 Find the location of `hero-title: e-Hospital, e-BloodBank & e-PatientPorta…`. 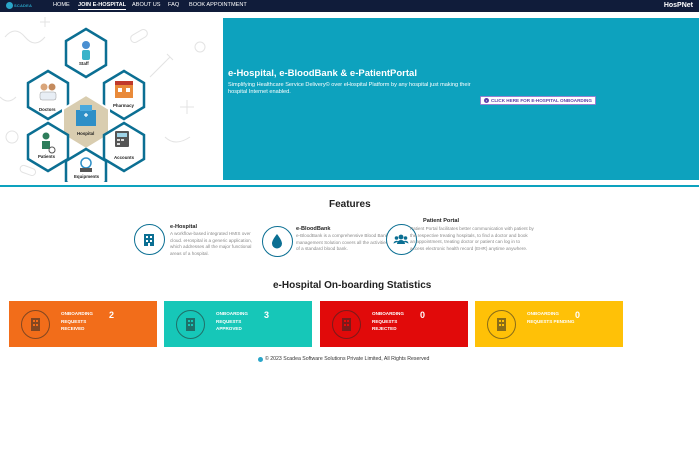

hero-title: e-Hospital, e-BloodBank & e-PatientPorta… is located at coordinates (322, 73).